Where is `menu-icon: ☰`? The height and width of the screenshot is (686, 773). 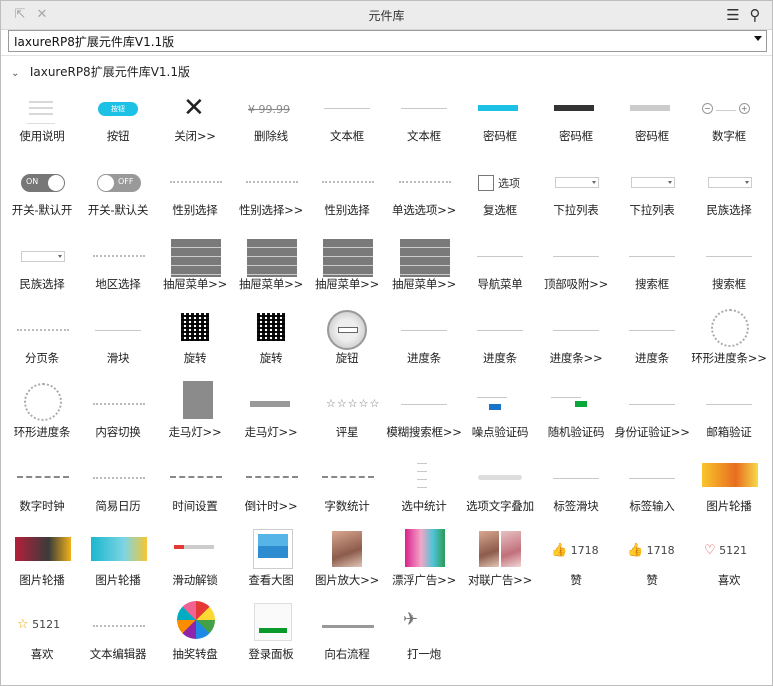 menu-icon: ☰ is located at coordinates (733, 15).